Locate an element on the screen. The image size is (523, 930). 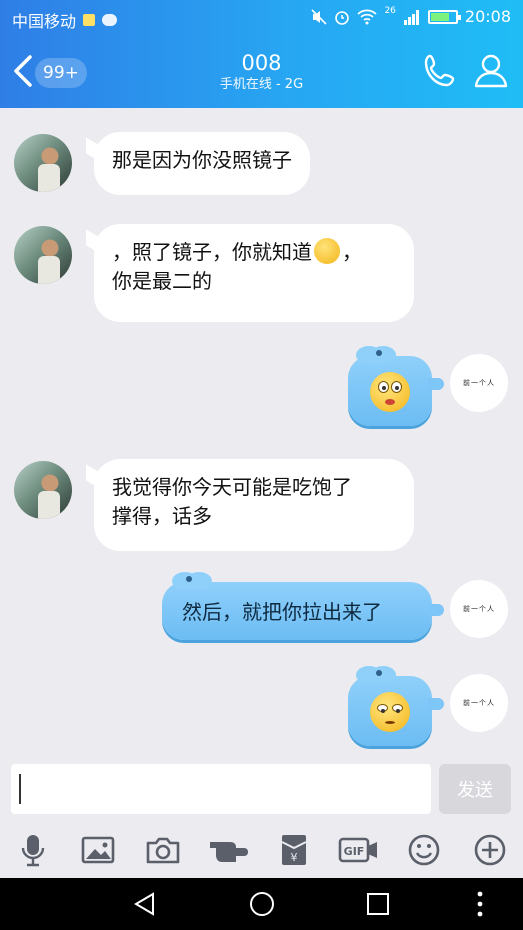
clock: 20:08 is located at coordinates (487, 16).